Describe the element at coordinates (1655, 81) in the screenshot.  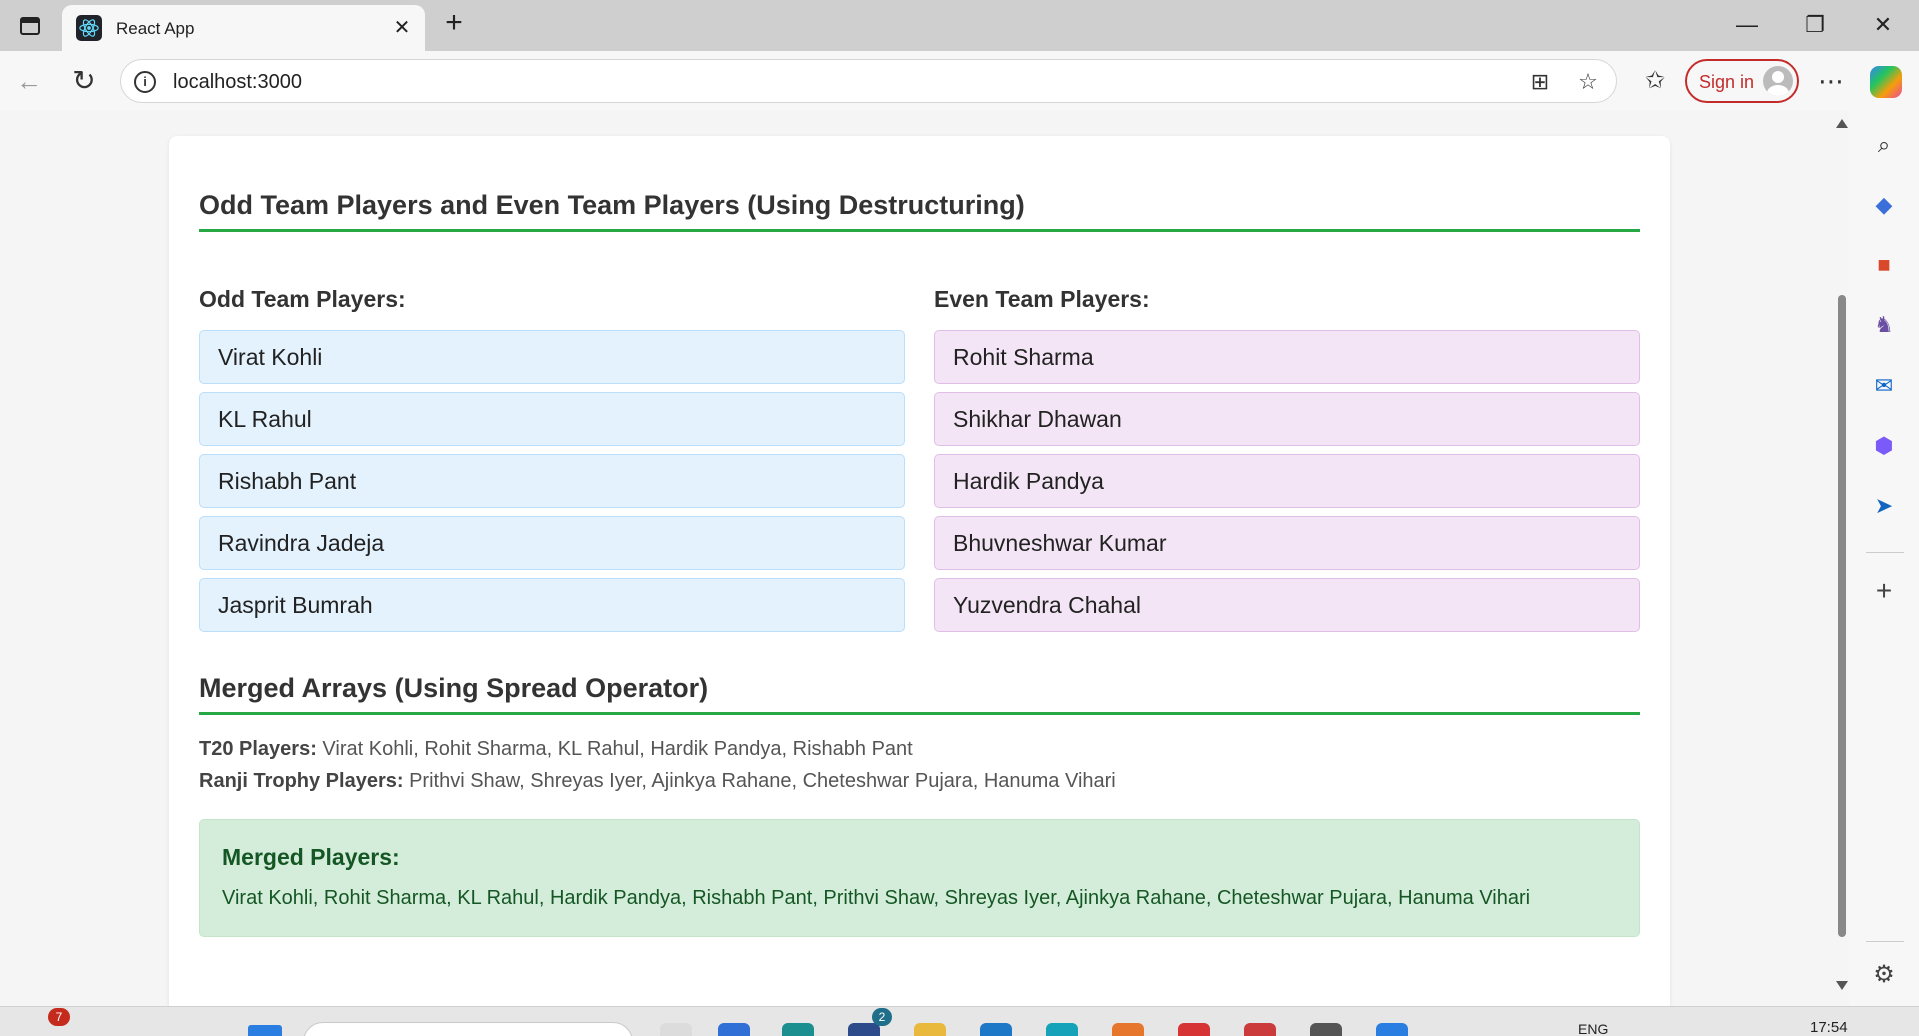
I see `favorites-icon: ✩` at that location.